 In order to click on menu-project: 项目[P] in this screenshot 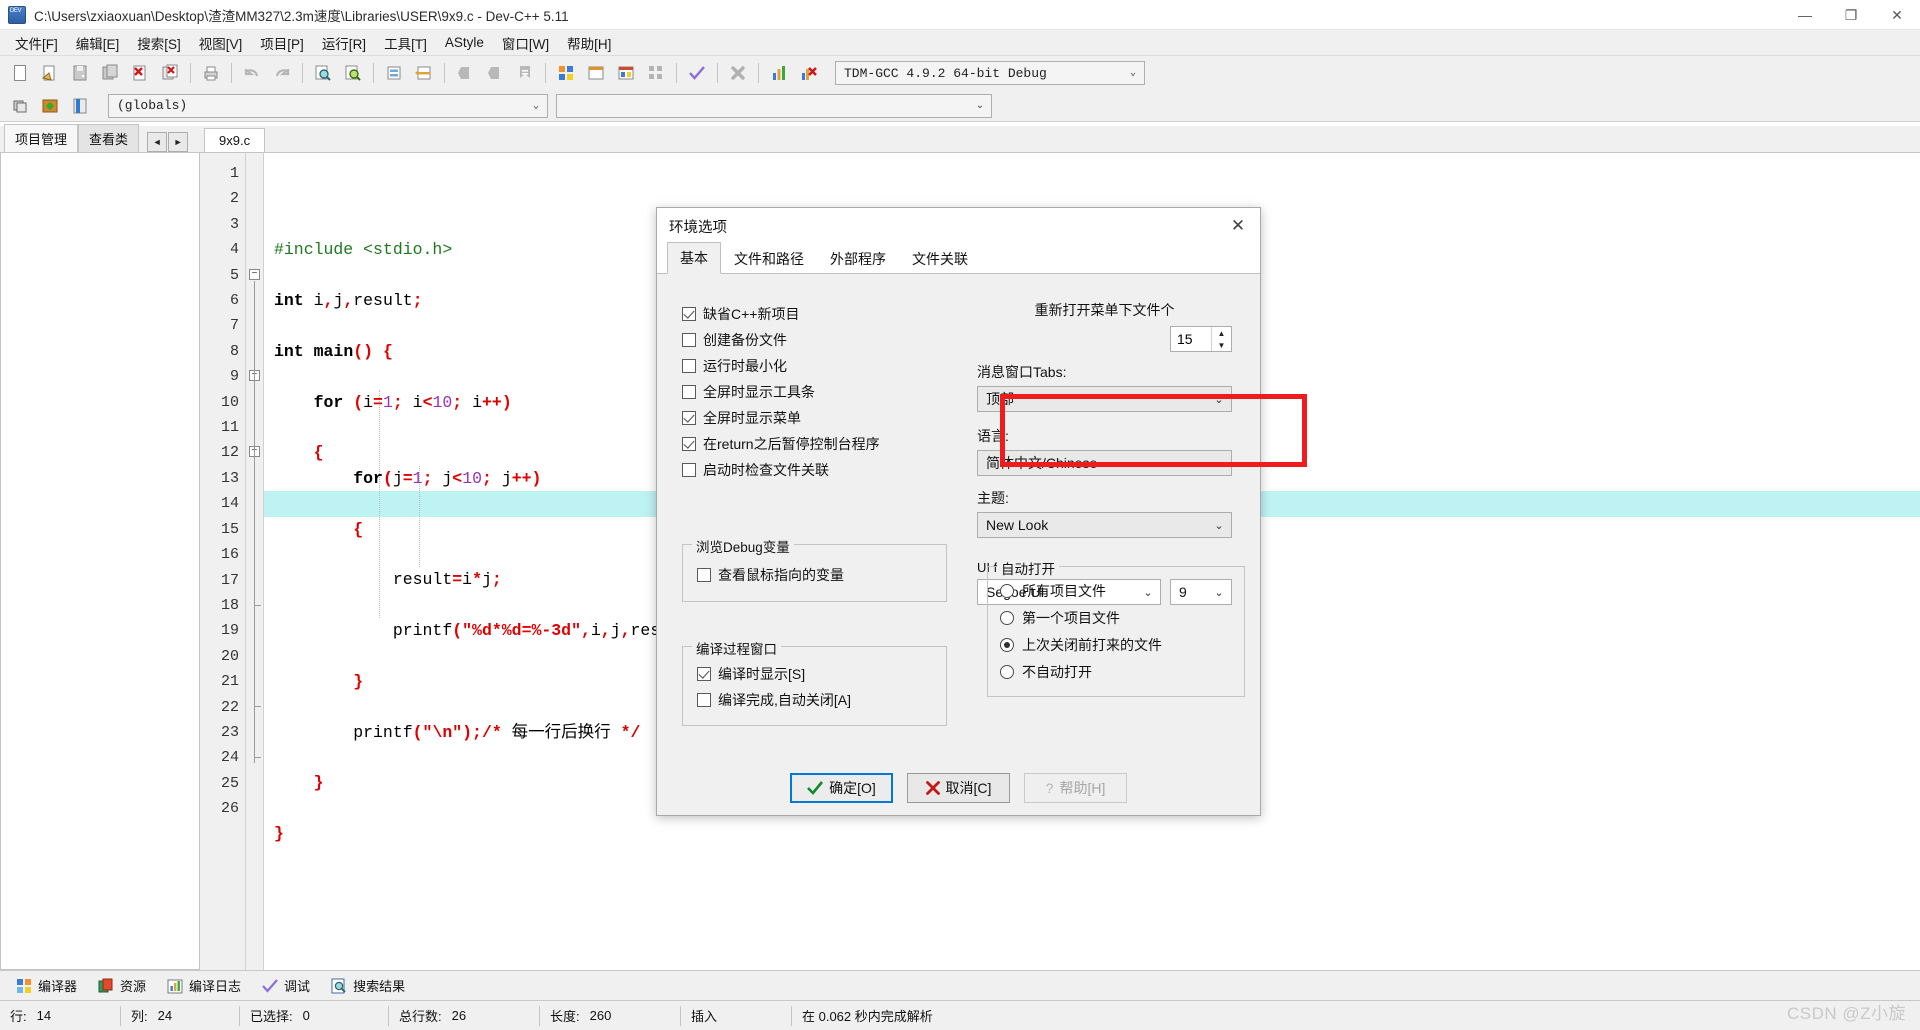, I will do `click(282, 43)`.